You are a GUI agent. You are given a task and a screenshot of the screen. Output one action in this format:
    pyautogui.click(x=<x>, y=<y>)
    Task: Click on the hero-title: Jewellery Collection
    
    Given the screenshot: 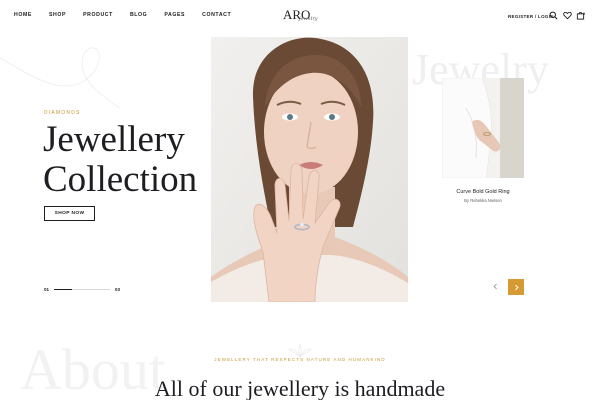 What is the action you would take?
    pyautogui.click(x=120, y=160)
    